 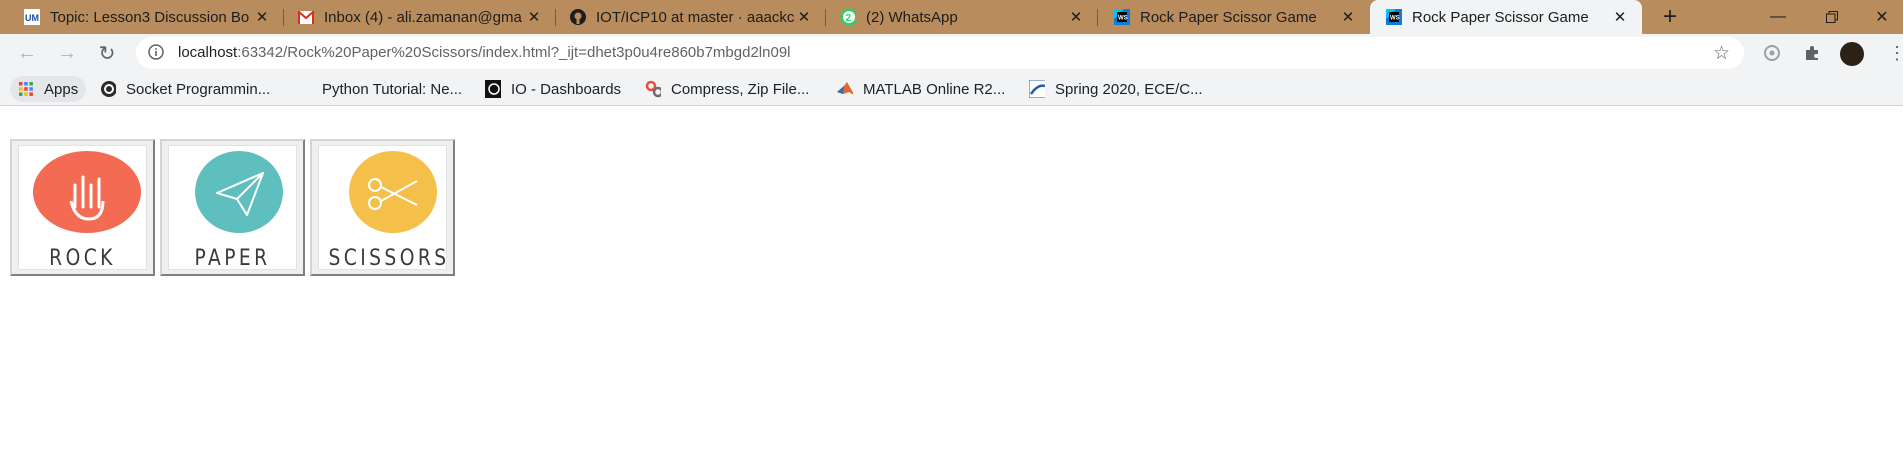 I want to click on python-icon, so click(x=108, y=89).